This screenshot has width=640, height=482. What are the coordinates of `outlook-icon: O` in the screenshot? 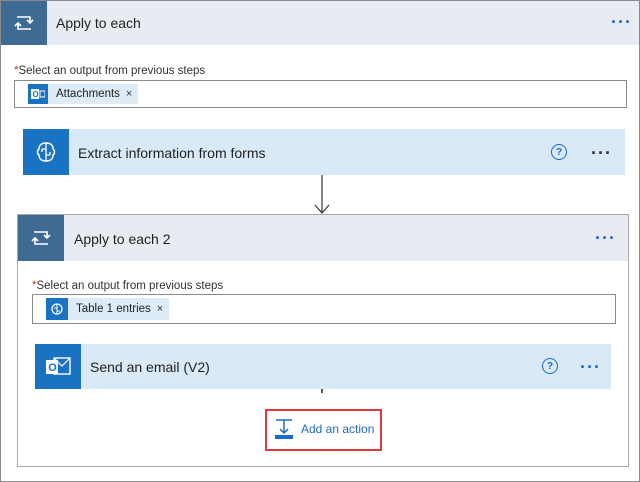 It's located at (38, 94).